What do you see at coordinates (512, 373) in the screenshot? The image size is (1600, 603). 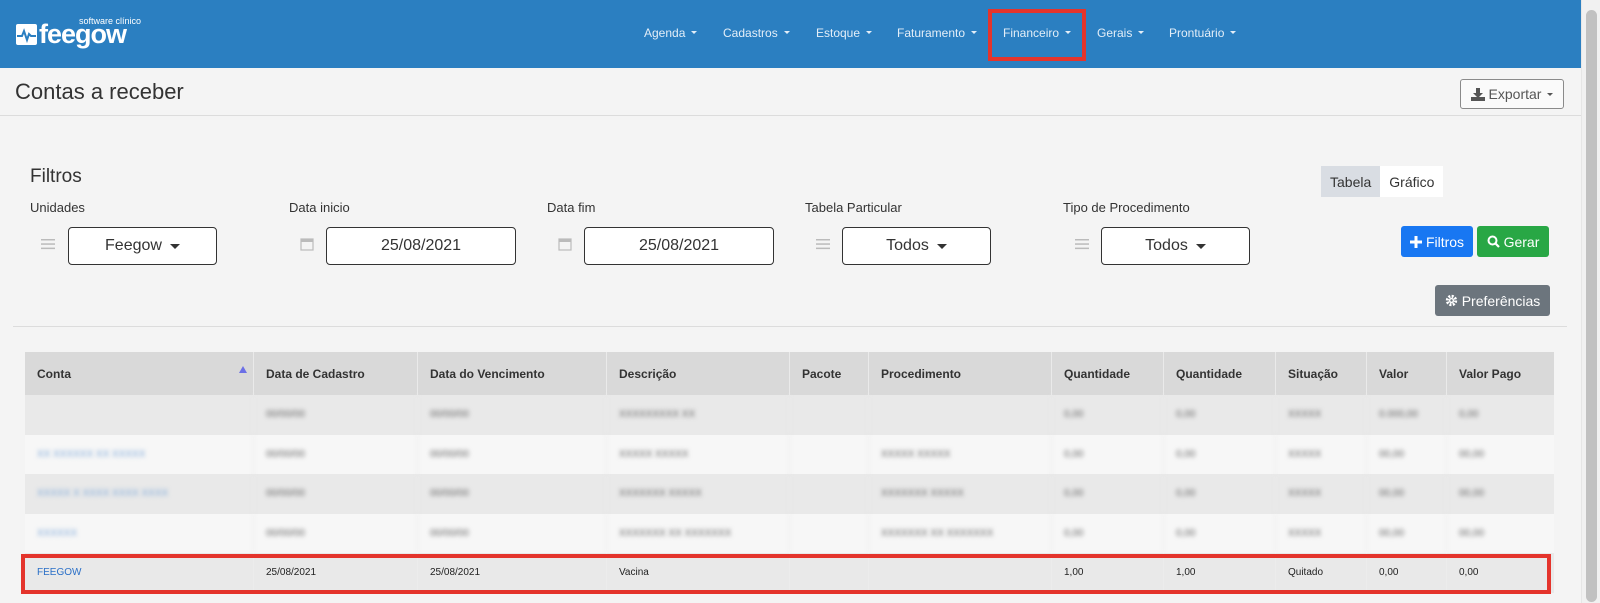 I see `column-header-data-vencimento: Data do Vencimento` at bounding box center [512, 373].